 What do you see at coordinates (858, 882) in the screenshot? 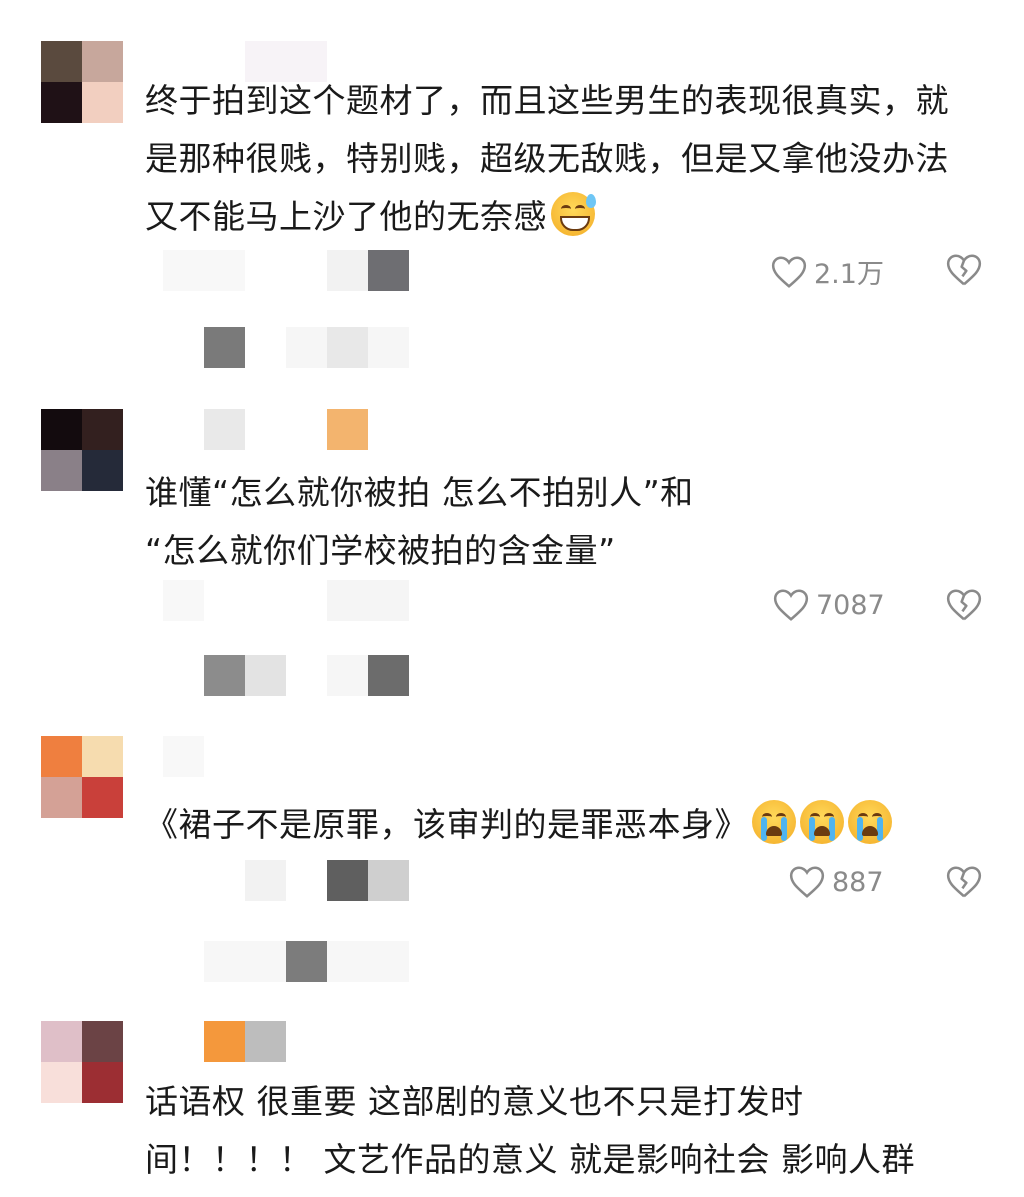
I see `like-count: 887` at bounding box center [858, 882].